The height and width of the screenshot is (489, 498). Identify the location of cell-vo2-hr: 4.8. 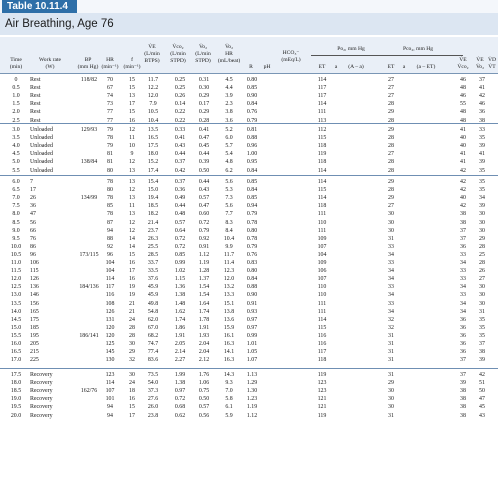
(229, 162).